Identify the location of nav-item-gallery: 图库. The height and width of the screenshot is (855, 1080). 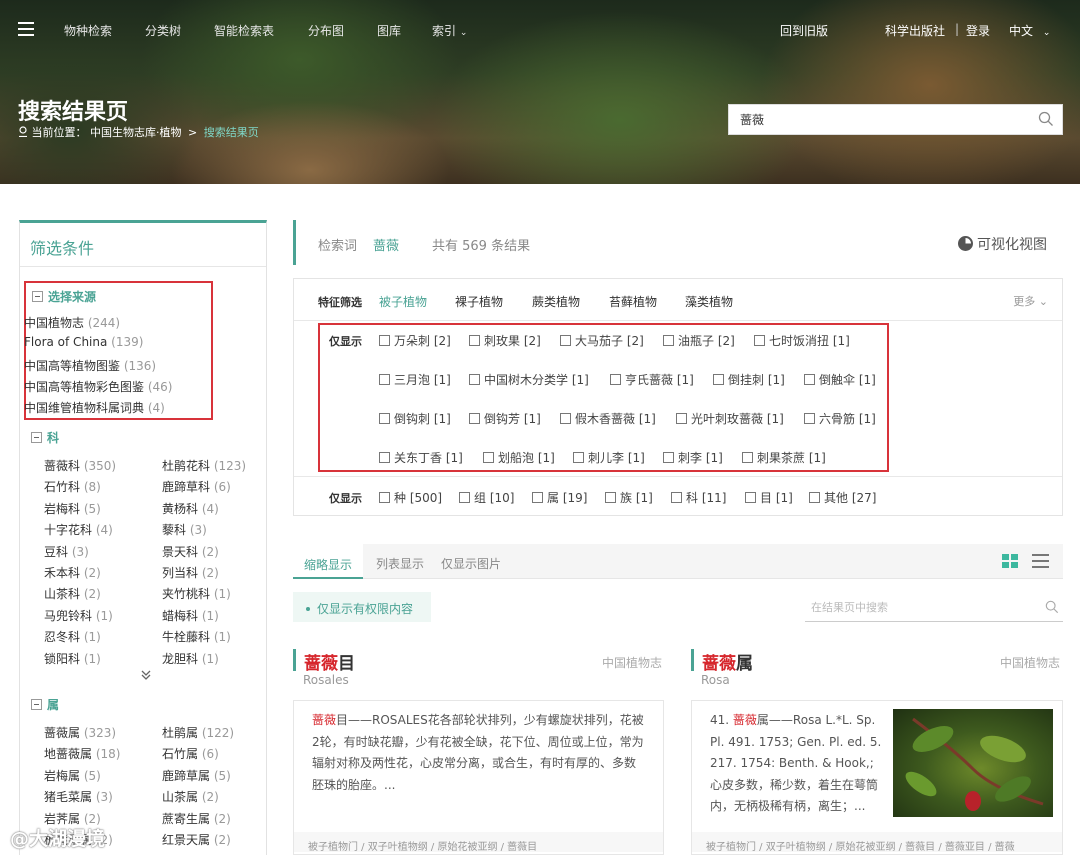
(389, 30).